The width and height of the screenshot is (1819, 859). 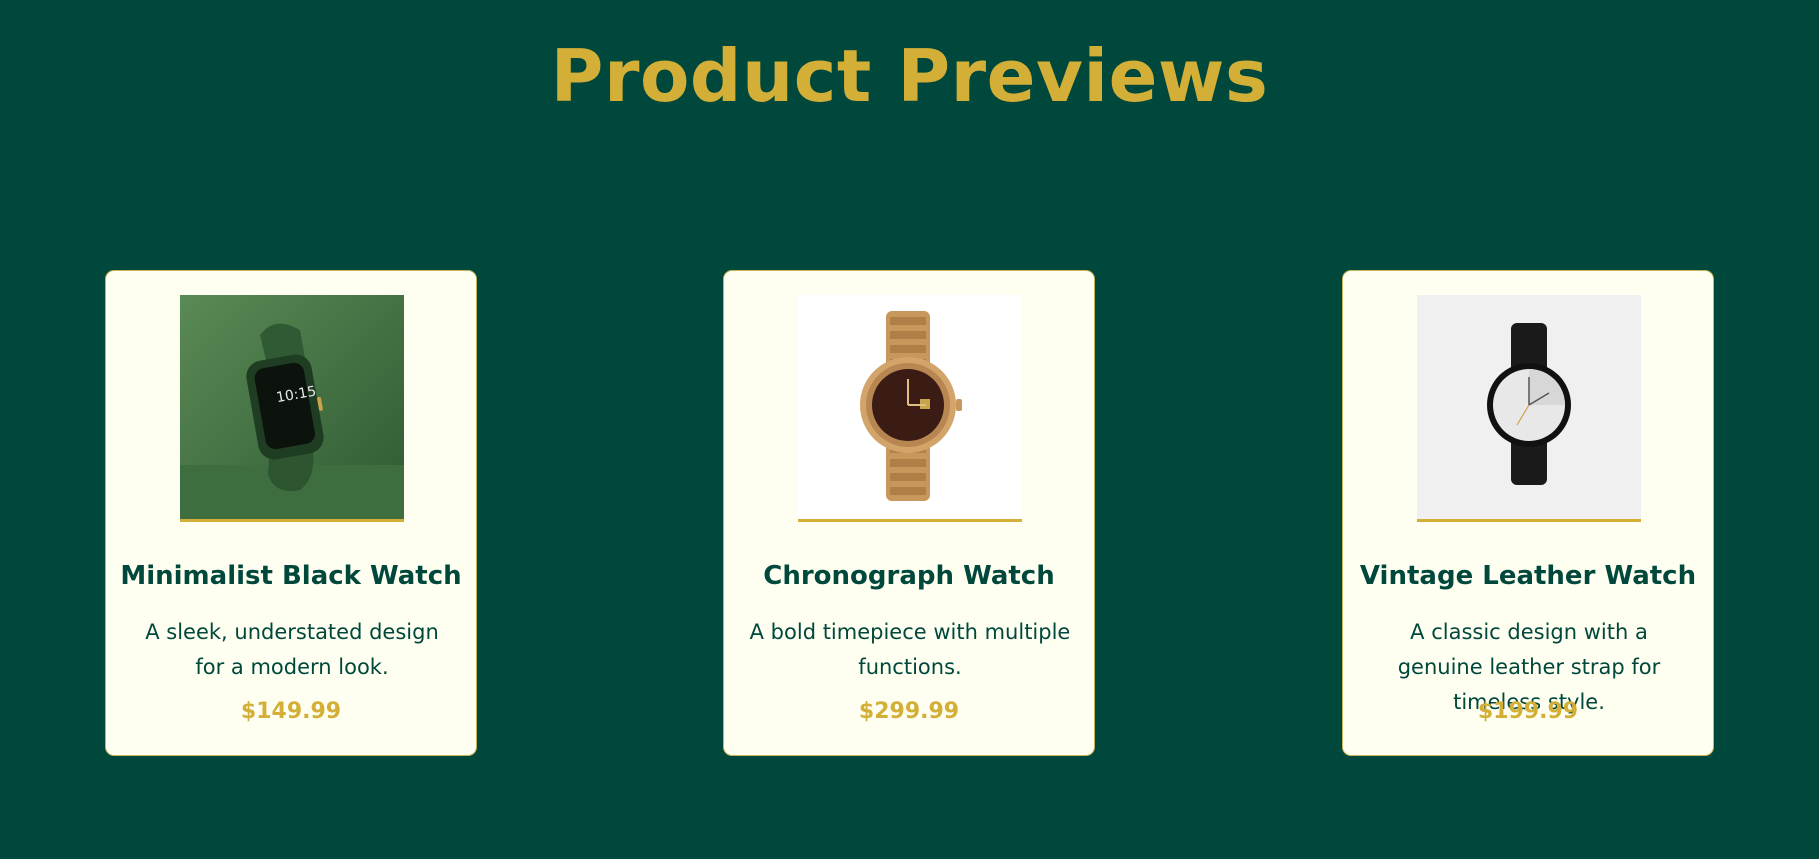 I want to click on smartwatch-image: 10:15, so click(x=292, y=408).